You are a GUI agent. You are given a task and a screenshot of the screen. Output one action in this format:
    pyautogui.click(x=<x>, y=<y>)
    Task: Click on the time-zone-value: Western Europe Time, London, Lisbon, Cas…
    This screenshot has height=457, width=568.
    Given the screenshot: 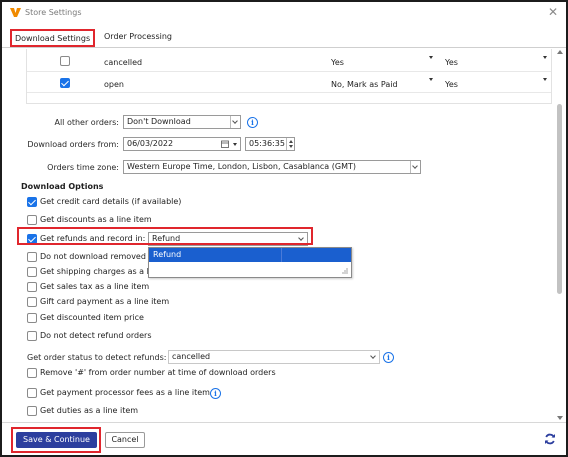 What is the action you would take?
    pyautogui.click(x=241, y=166)
    